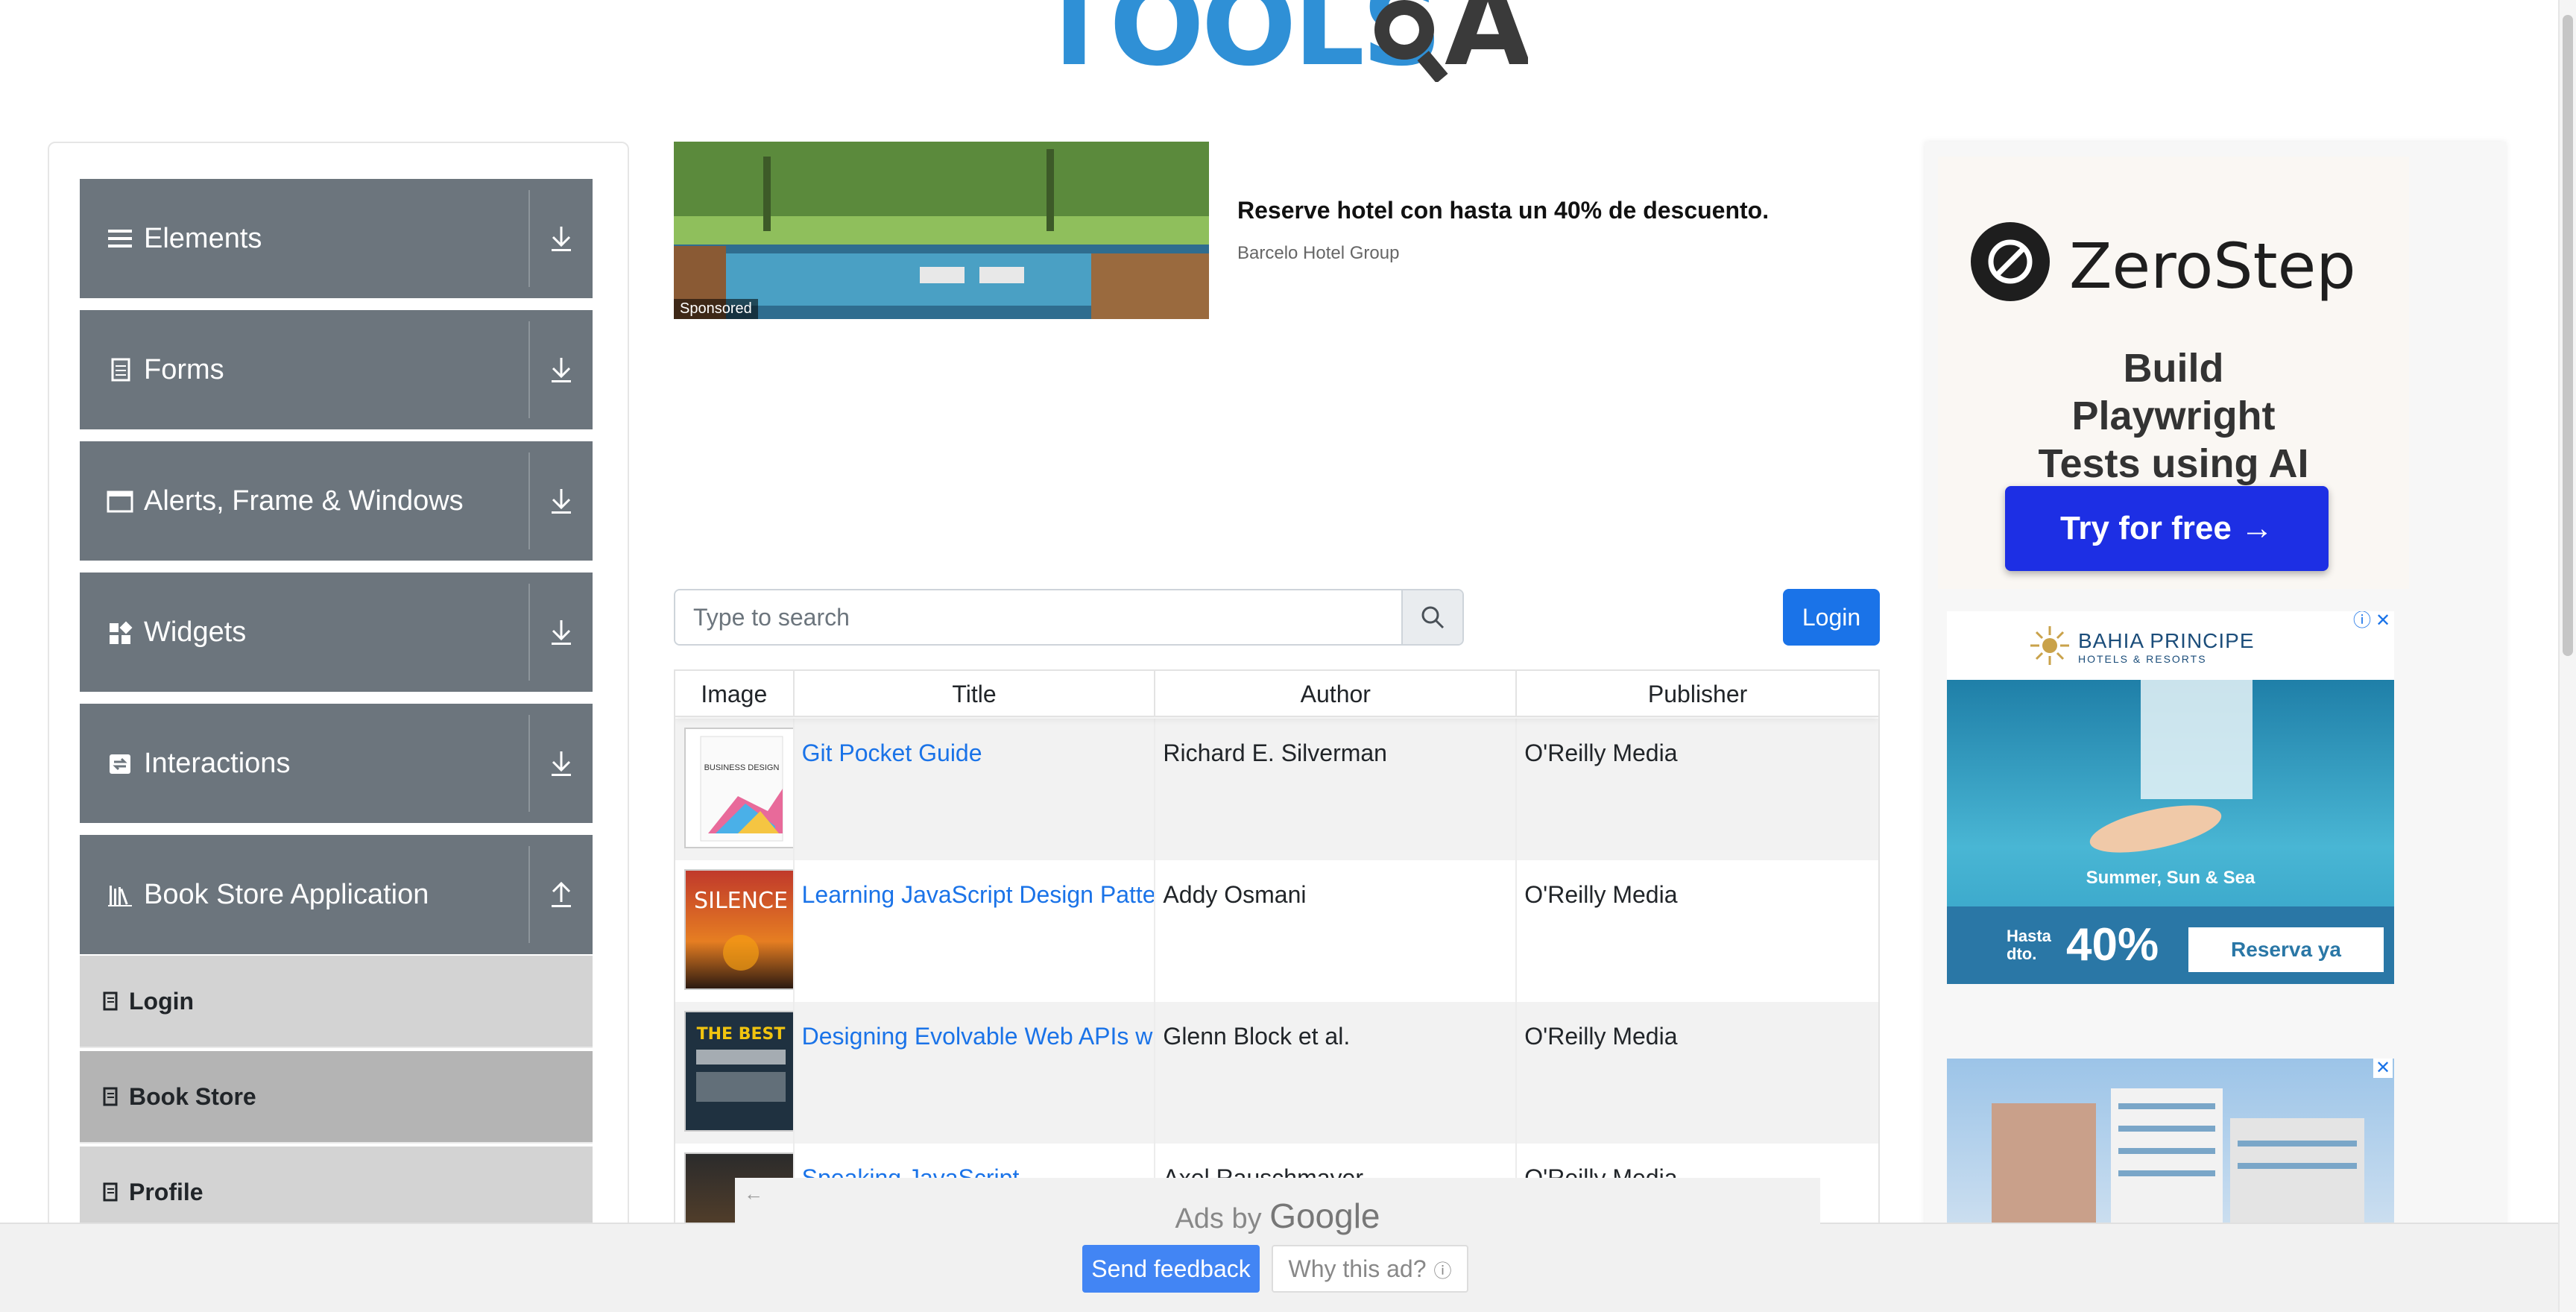 This screenshot has width=2576, height=1312. What do you see at coordinates (217, 763) in the screenshot?
I see `sidebar-group-label: Interactions` at bounding box center [217, 763].